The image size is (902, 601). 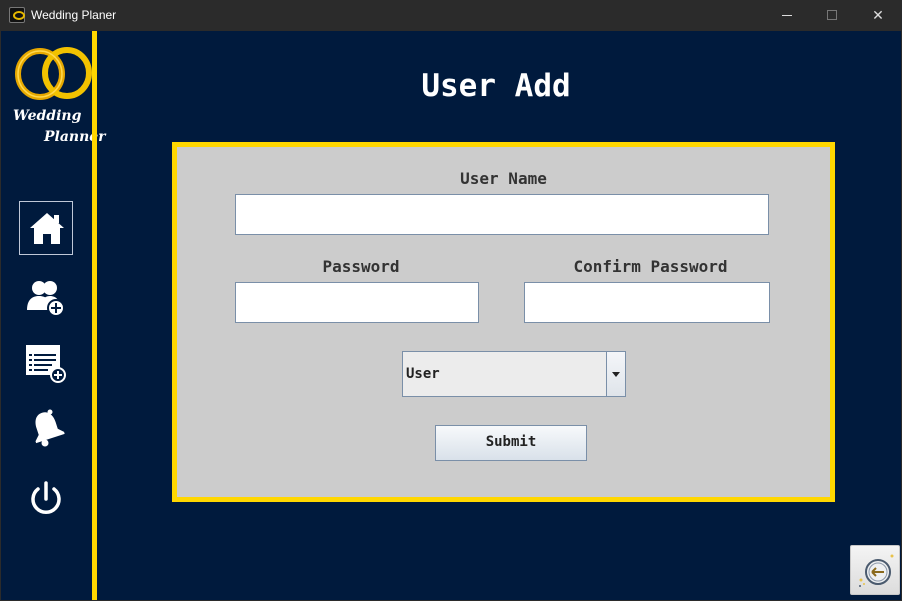 I want to click on home-icon, so click(x=47, y=228).